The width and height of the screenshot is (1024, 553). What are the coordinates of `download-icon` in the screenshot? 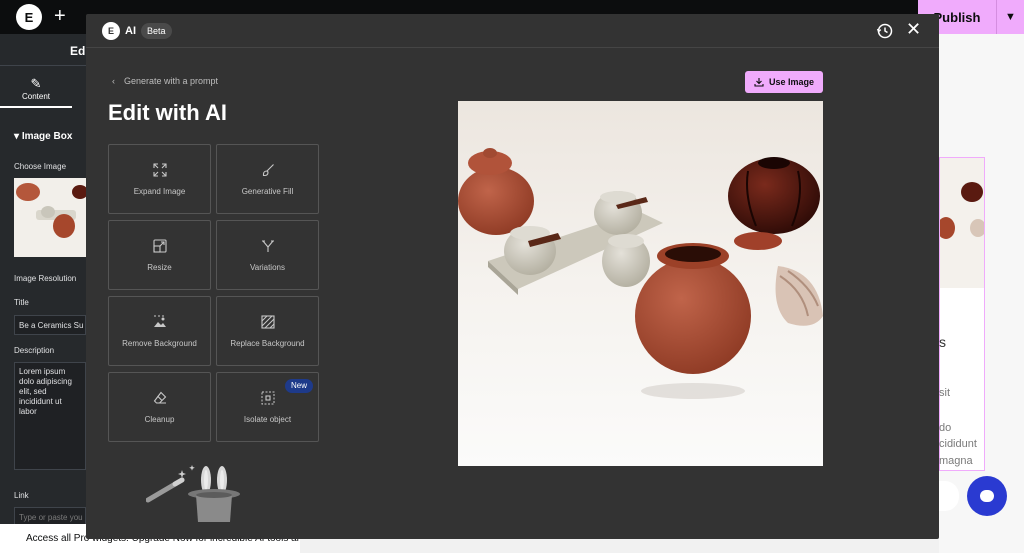 It's located at (759, 82).